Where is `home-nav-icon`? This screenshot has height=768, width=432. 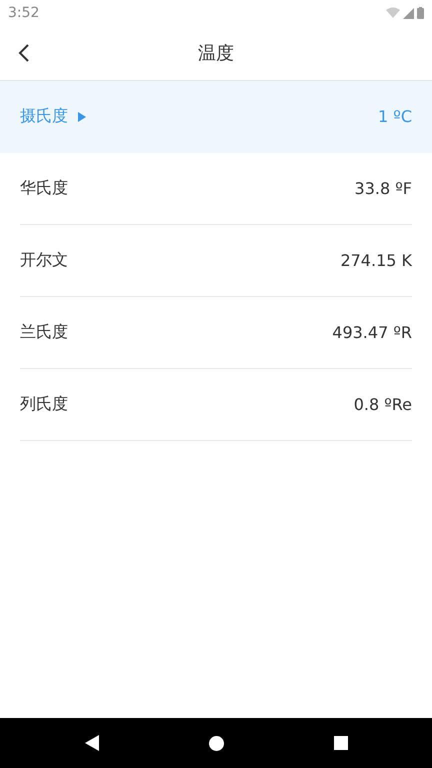 home-nav-icon is located at coordinates (216, 743).